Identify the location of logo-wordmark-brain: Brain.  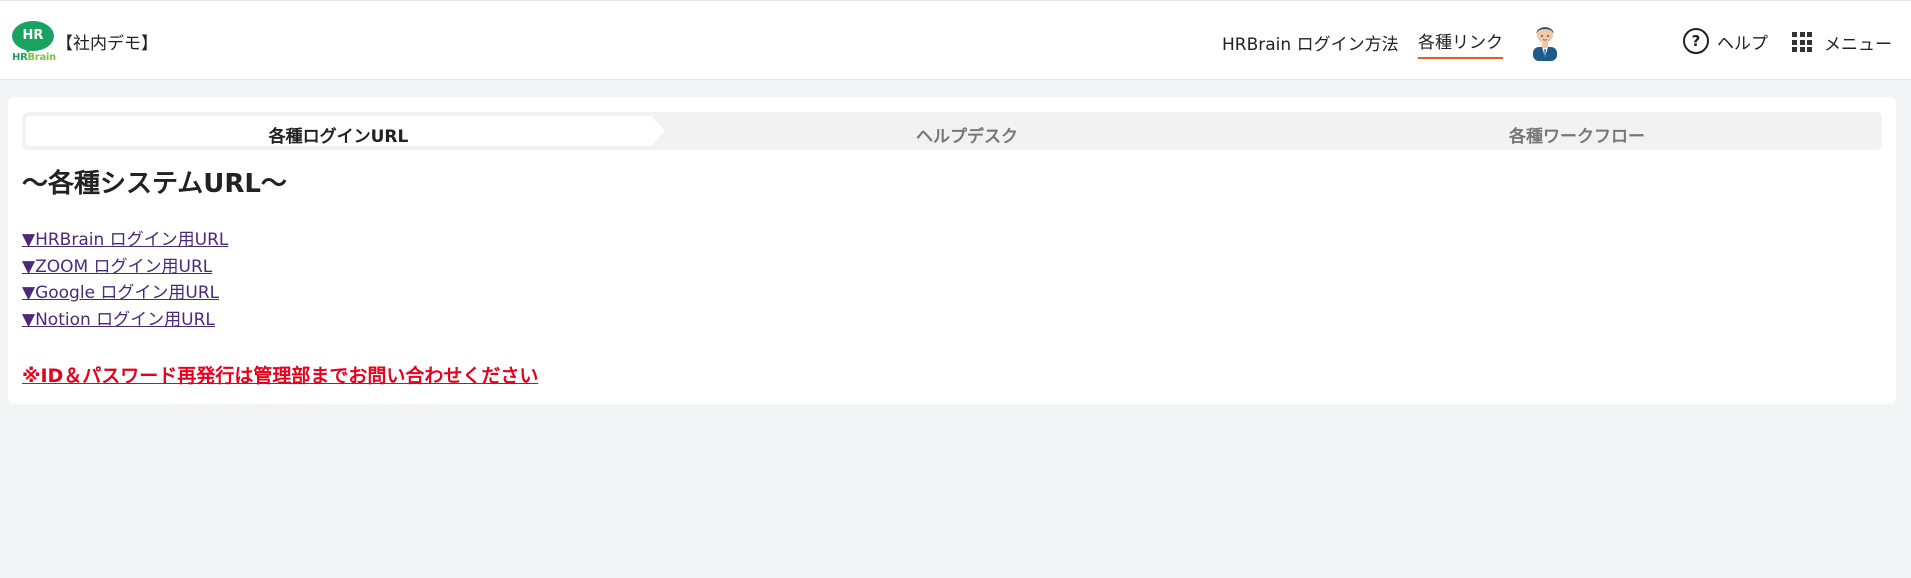
(41, 57).